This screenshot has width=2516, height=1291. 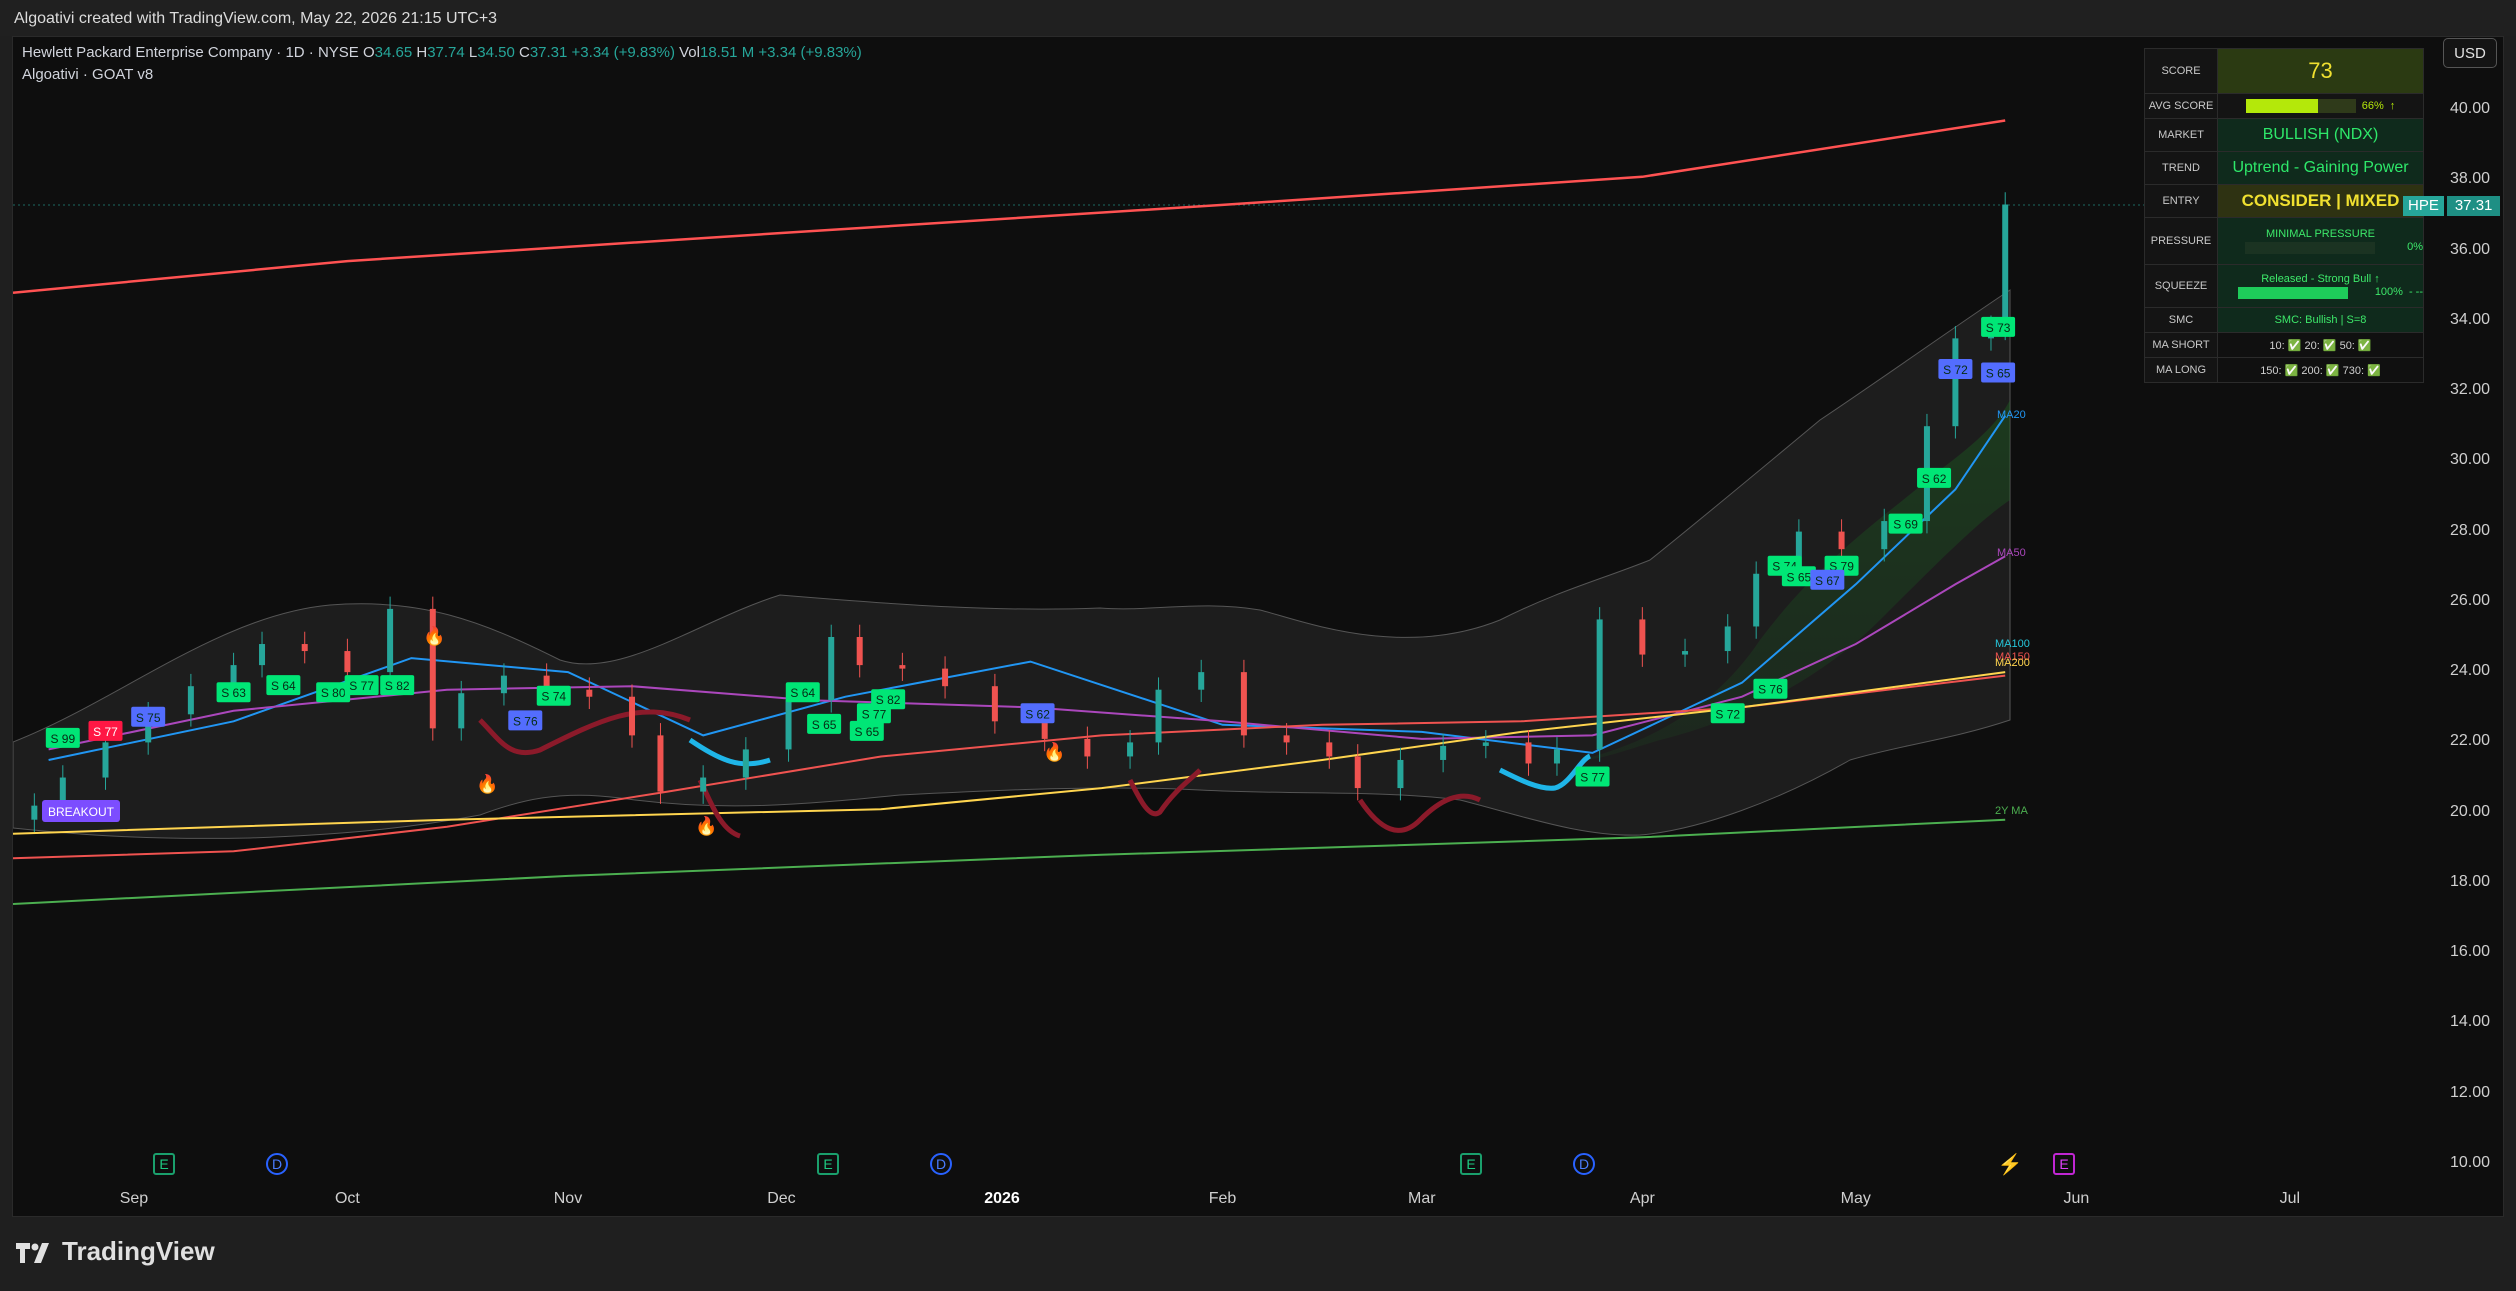 I want to click on market-value: BULLISH (NDX), so click(x=2320, y=135).